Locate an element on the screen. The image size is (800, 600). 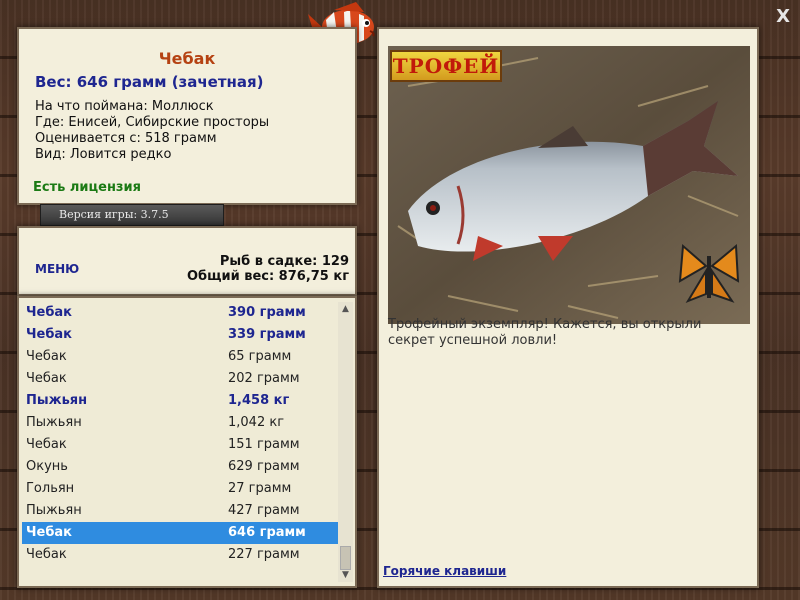
total-weight: Общий вес: 876,75 кг is located at coordinates (267, 276).